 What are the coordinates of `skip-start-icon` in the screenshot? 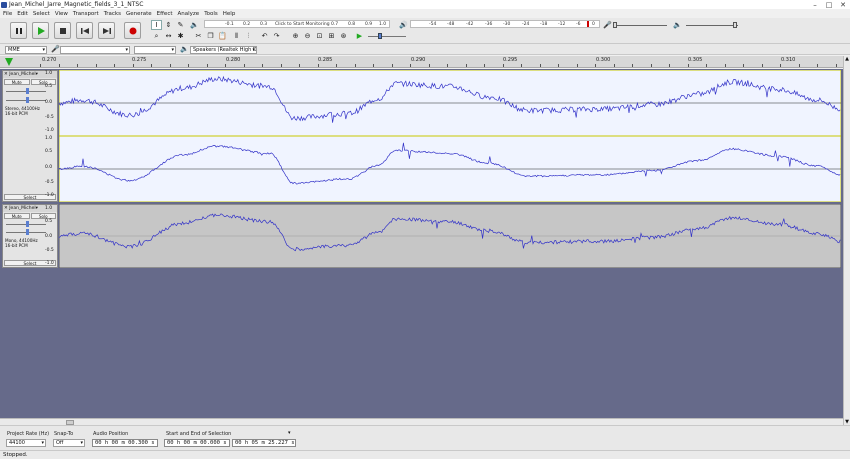 It's located at (84, 30).